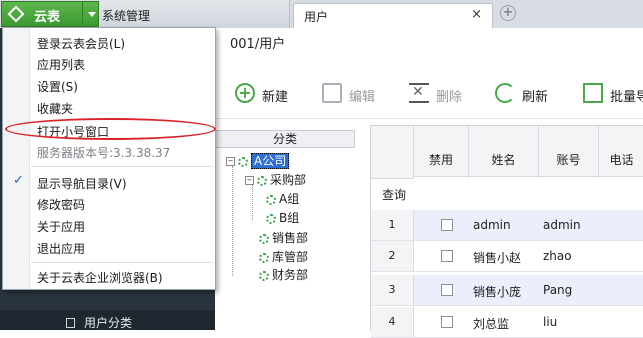 Image resolution: width=643 pixels, height=338 pixels. I want to click on sidebar-item-user-category: 用户分类, so click(108, 322).